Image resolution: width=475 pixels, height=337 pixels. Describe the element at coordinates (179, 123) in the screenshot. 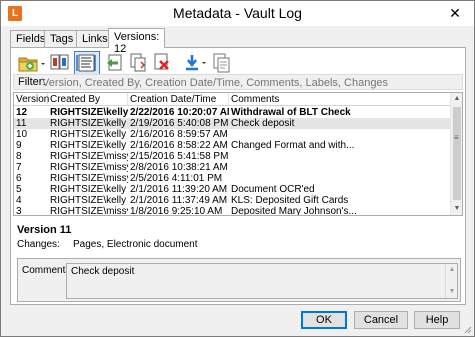

I see `cell-creation-date: 2/19/2016 5:40:08 PM` at that location.